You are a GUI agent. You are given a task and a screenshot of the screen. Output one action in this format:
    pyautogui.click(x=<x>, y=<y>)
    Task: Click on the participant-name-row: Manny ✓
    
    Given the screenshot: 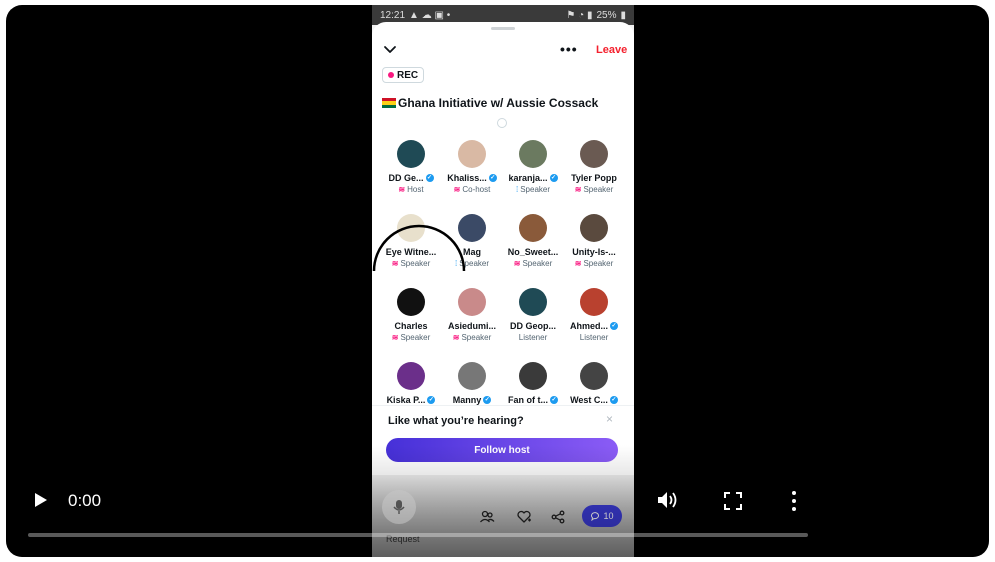 What is the action you would take?
    pyautogui.click(x=472, y=400)
    